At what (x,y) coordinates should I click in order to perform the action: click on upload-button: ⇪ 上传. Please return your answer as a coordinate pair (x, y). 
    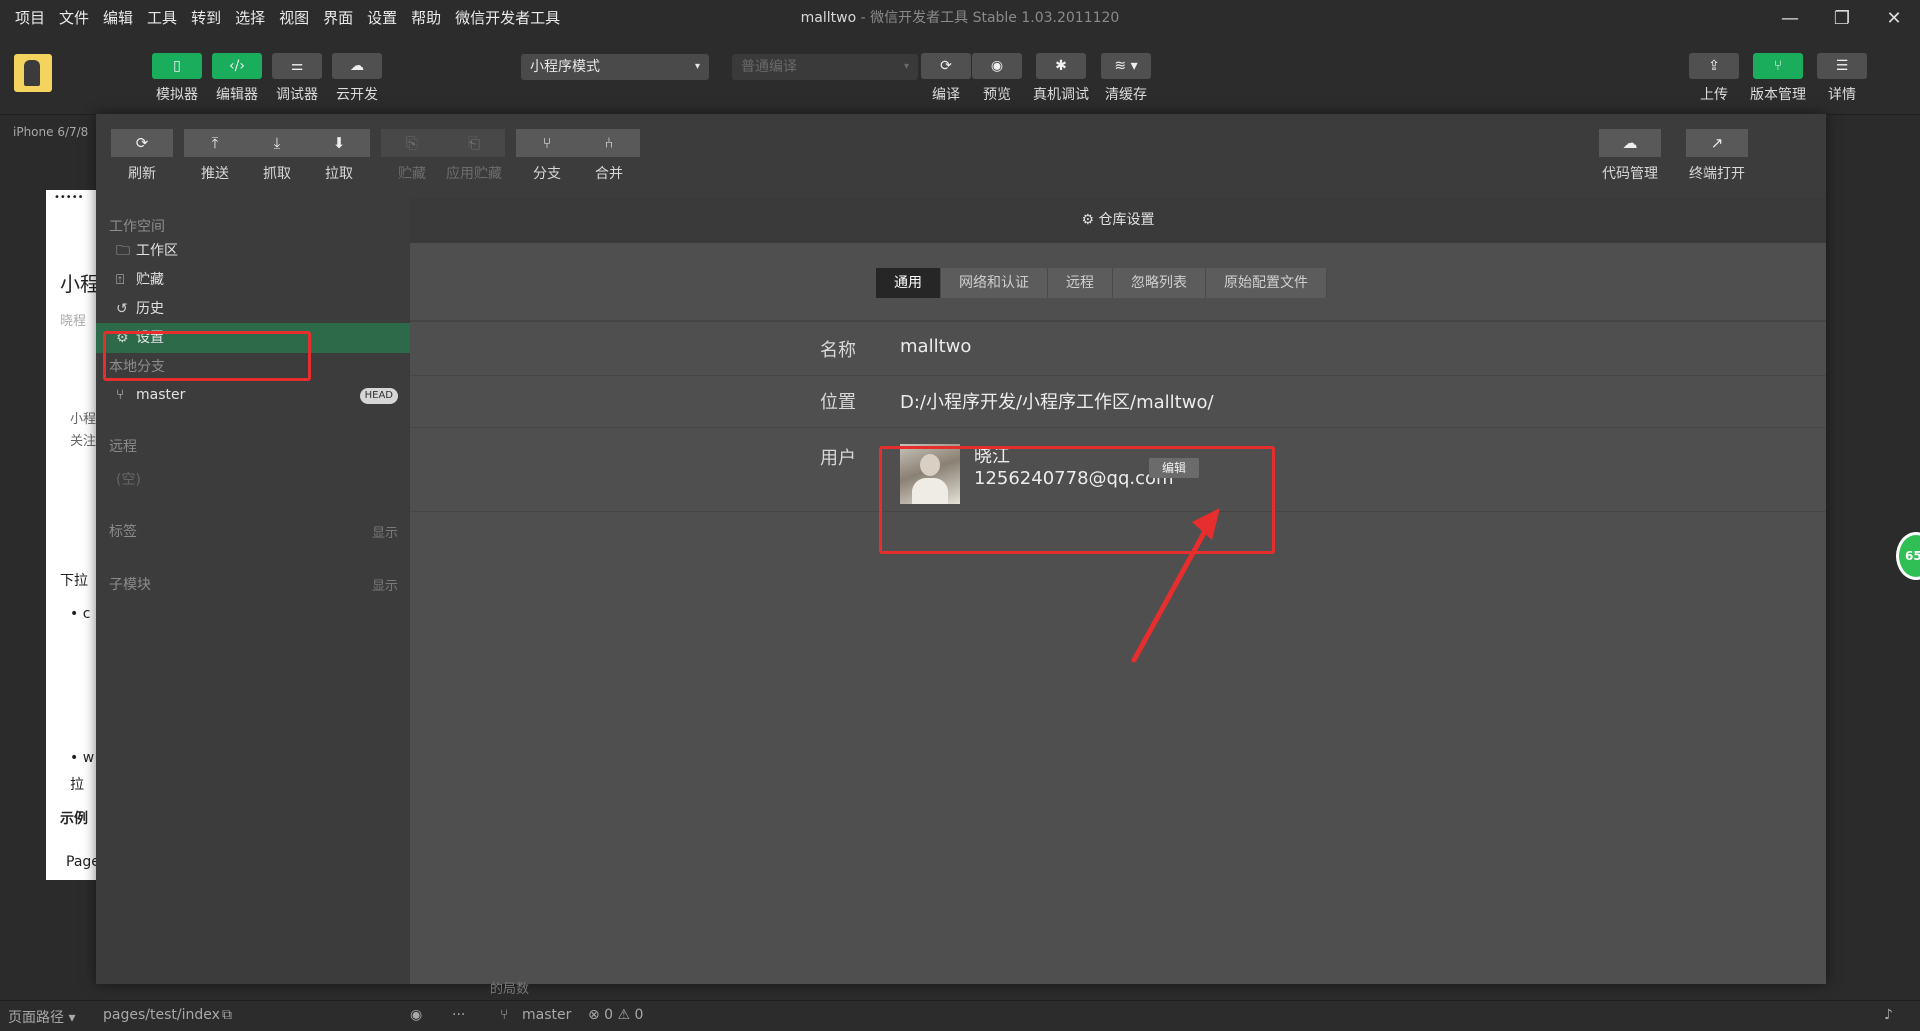
    Looking at the image, I should click on (1714, 78).